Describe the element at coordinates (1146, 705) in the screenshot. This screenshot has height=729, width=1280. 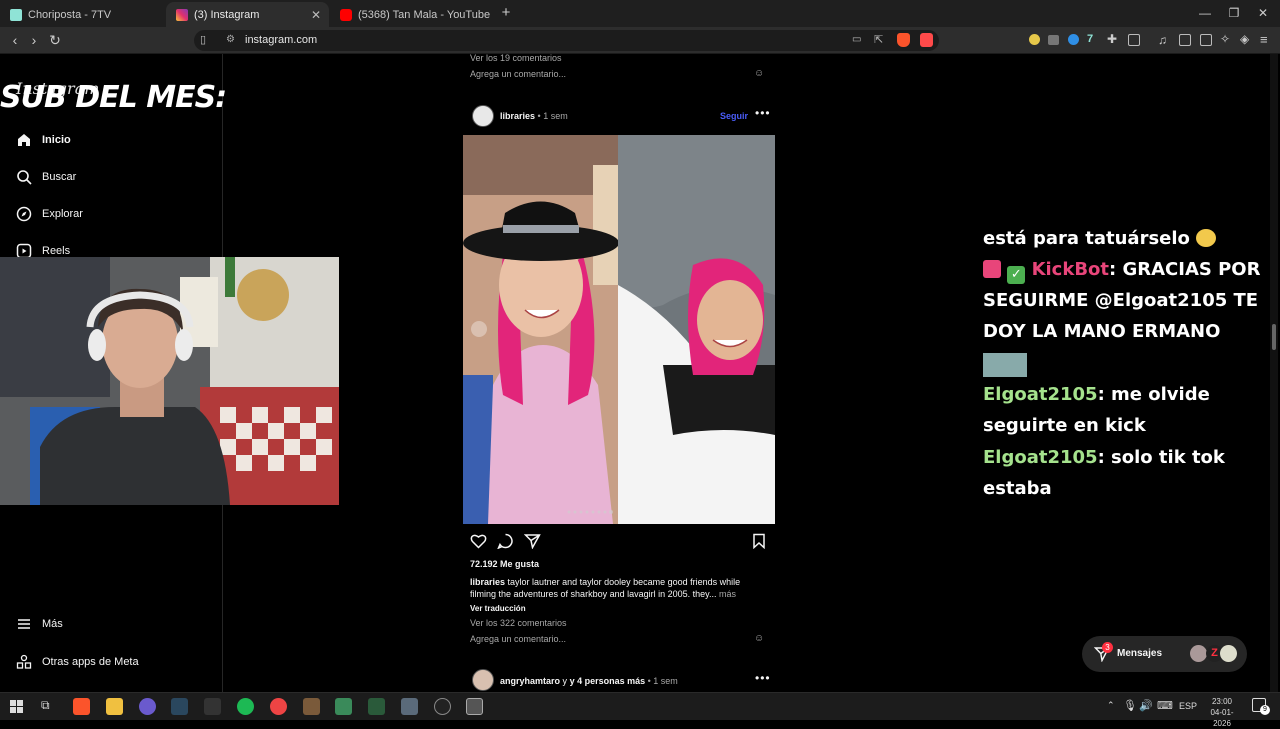
I see `speaker-icon: 🔊` at that location.